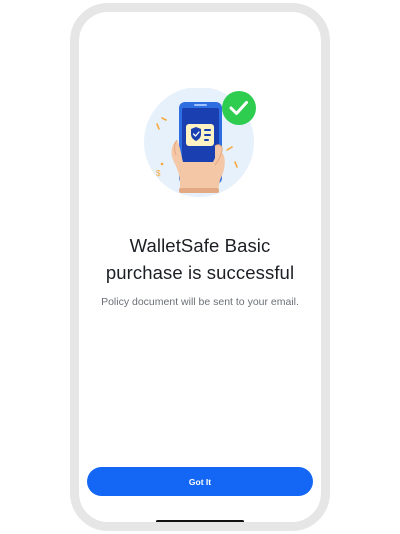  I want to click on title-line-2: purchase is successful, so click(200, 272).